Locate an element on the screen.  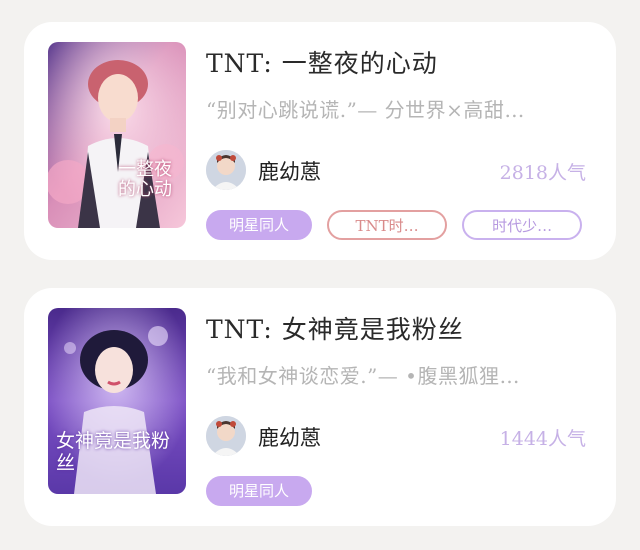
book-title: TNT: 一整夜的心动 is located at coordinates (322, 62).